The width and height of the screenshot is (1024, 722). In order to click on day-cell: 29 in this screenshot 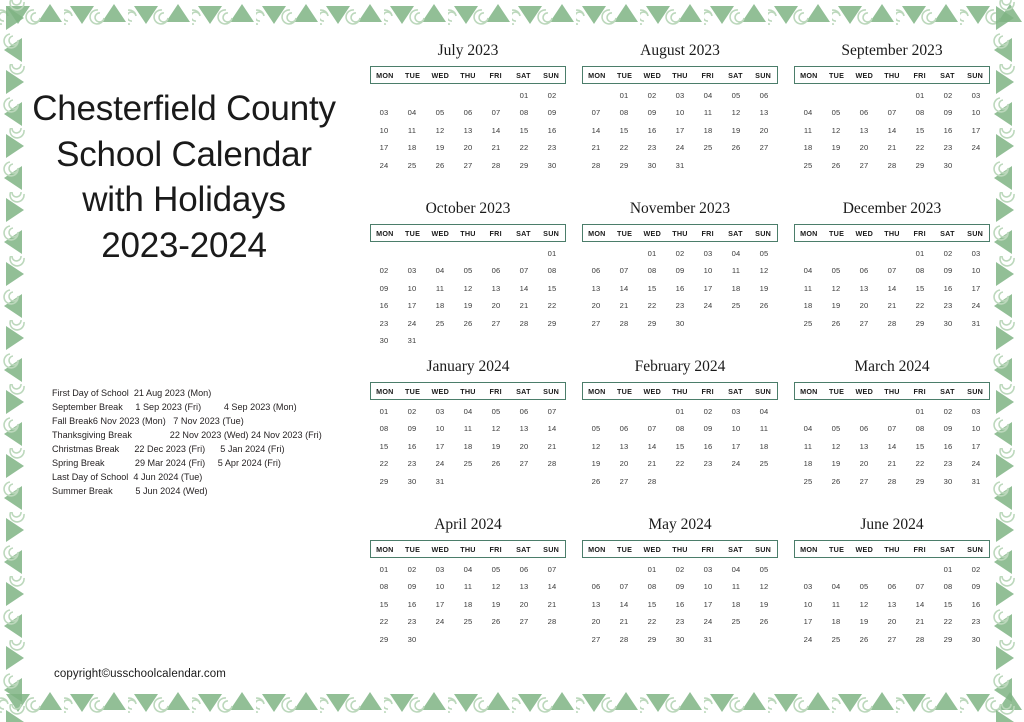, I will do `click(920, 481)`.